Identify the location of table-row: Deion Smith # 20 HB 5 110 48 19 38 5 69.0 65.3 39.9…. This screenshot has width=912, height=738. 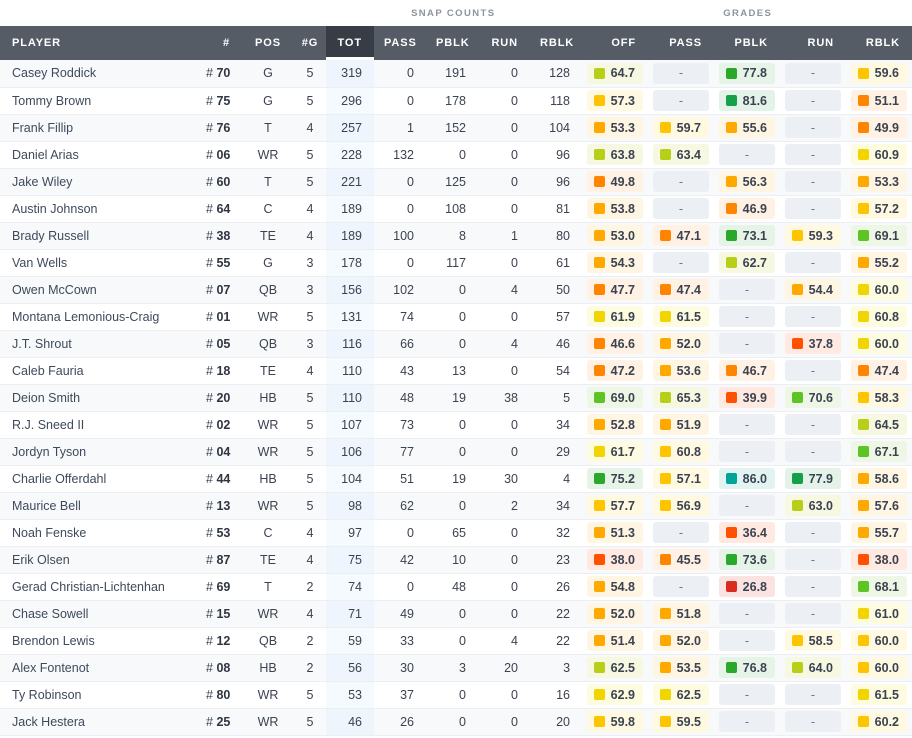
(456, 398).